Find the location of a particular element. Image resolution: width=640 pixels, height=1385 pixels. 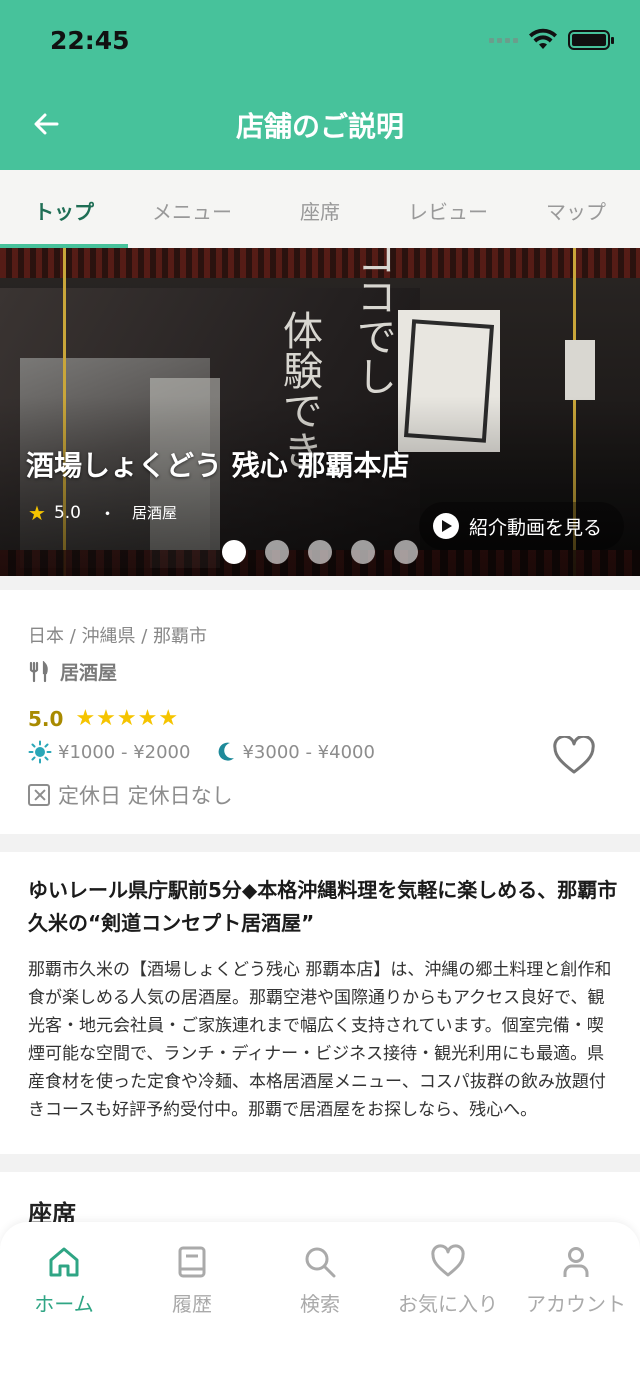

holiday-row: 定休日 定休日なし is located at coordinates (130, 795).